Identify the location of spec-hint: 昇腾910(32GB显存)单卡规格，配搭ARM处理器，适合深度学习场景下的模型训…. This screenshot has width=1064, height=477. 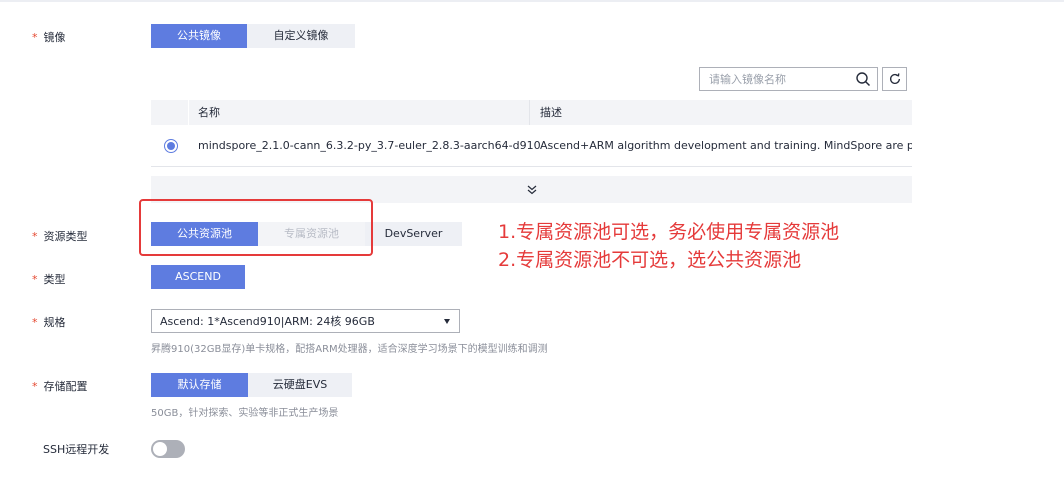
(349, 349).